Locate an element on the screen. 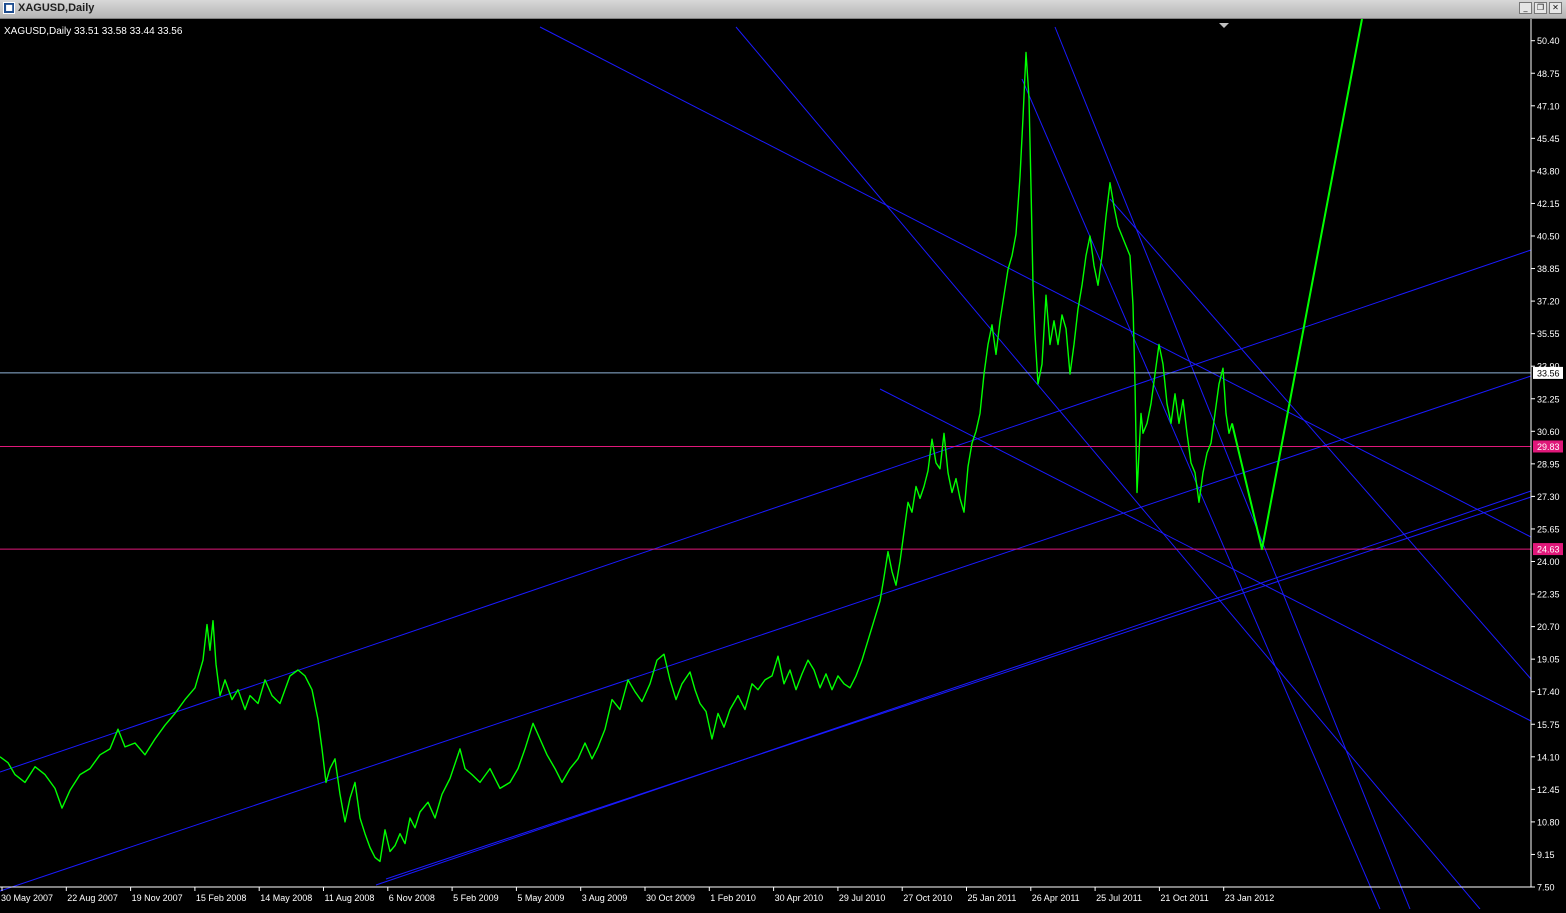 The image size is (1566, 913). y-tick-label: 14.10 is located at coordinates (1548, 757).